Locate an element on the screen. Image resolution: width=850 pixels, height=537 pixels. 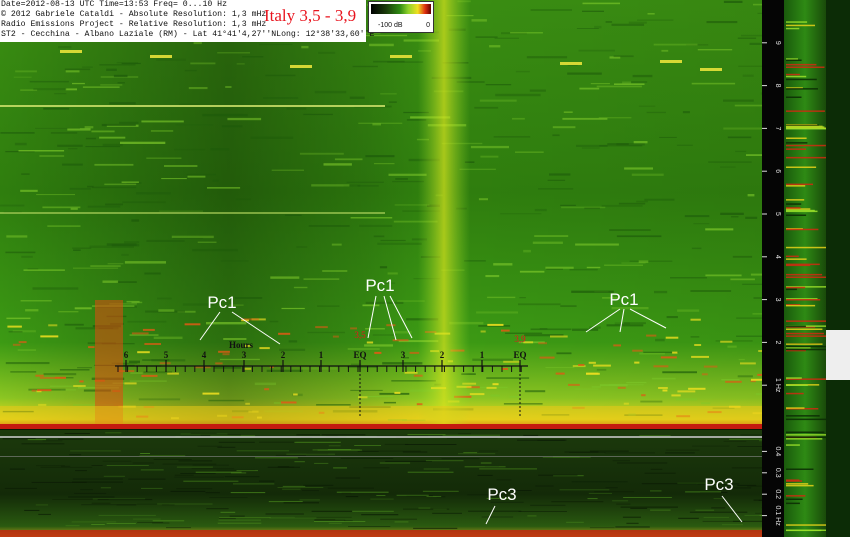
hours-label: Hours is located at coordinates (241, 345).